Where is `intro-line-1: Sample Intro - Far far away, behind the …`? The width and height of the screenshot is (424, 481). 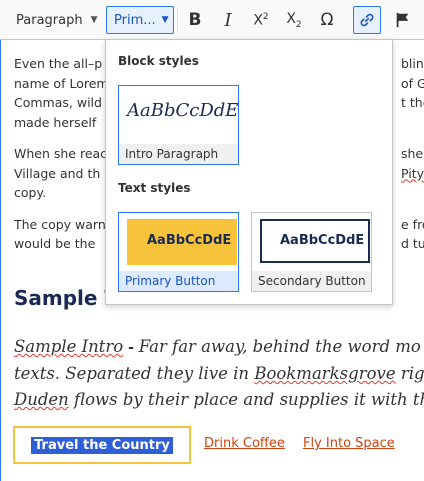 intro-line-1: Sample Intro - Far far away, behind the … is located at coordinates (217, 346).